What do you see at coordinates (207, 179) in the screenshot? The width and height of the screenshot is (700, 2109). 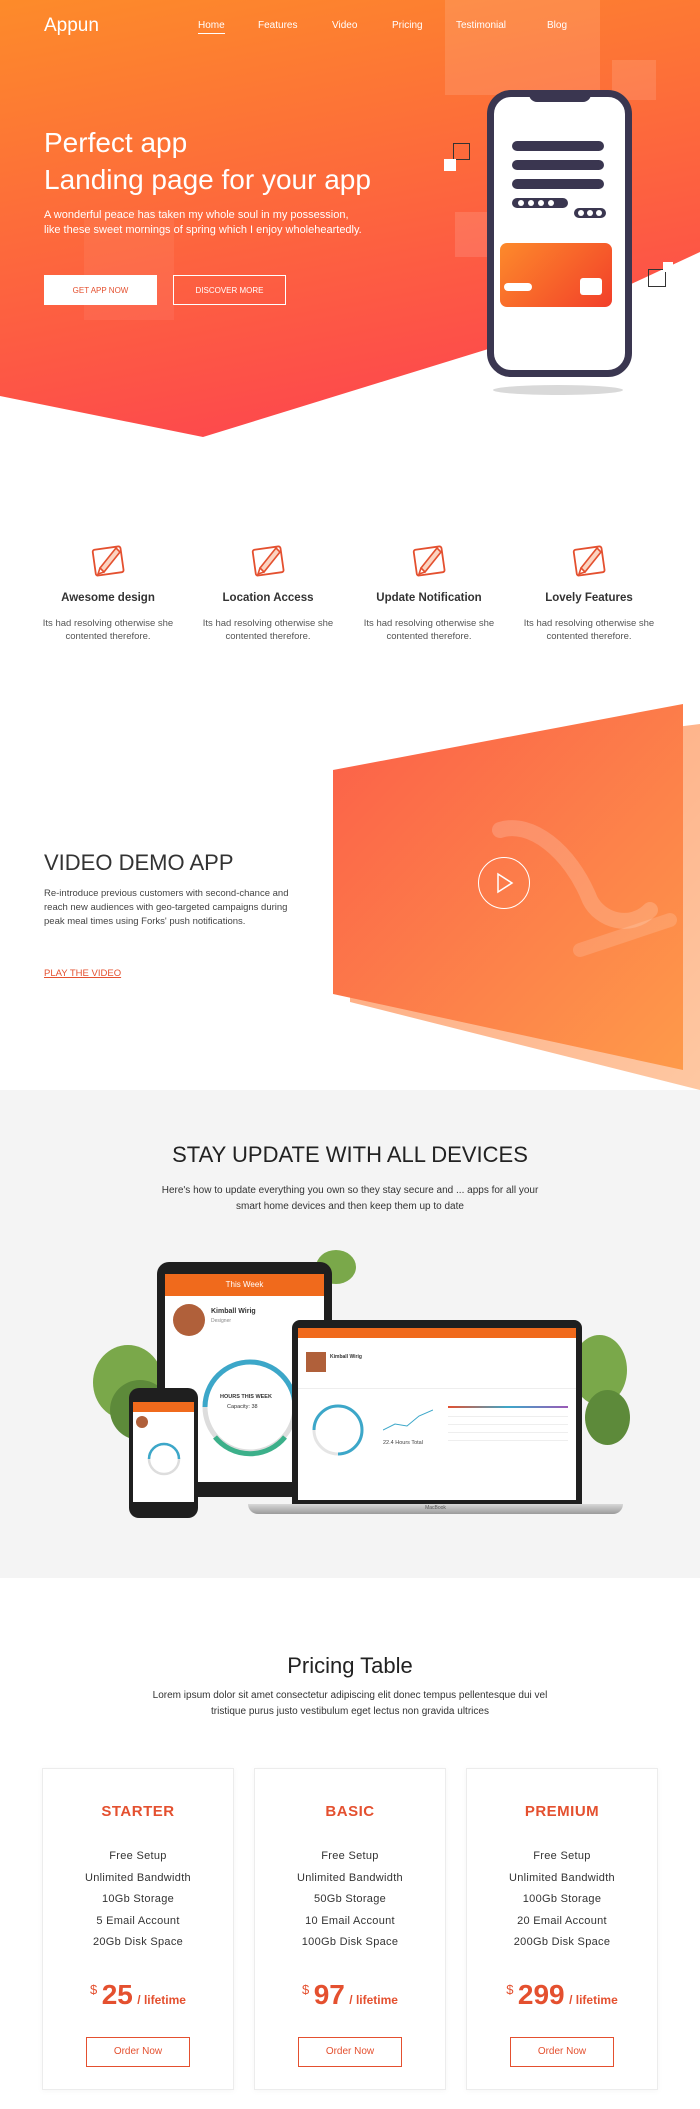 I see `hero-title-line2: Landing page for your app` at bounding box center [207, 179].